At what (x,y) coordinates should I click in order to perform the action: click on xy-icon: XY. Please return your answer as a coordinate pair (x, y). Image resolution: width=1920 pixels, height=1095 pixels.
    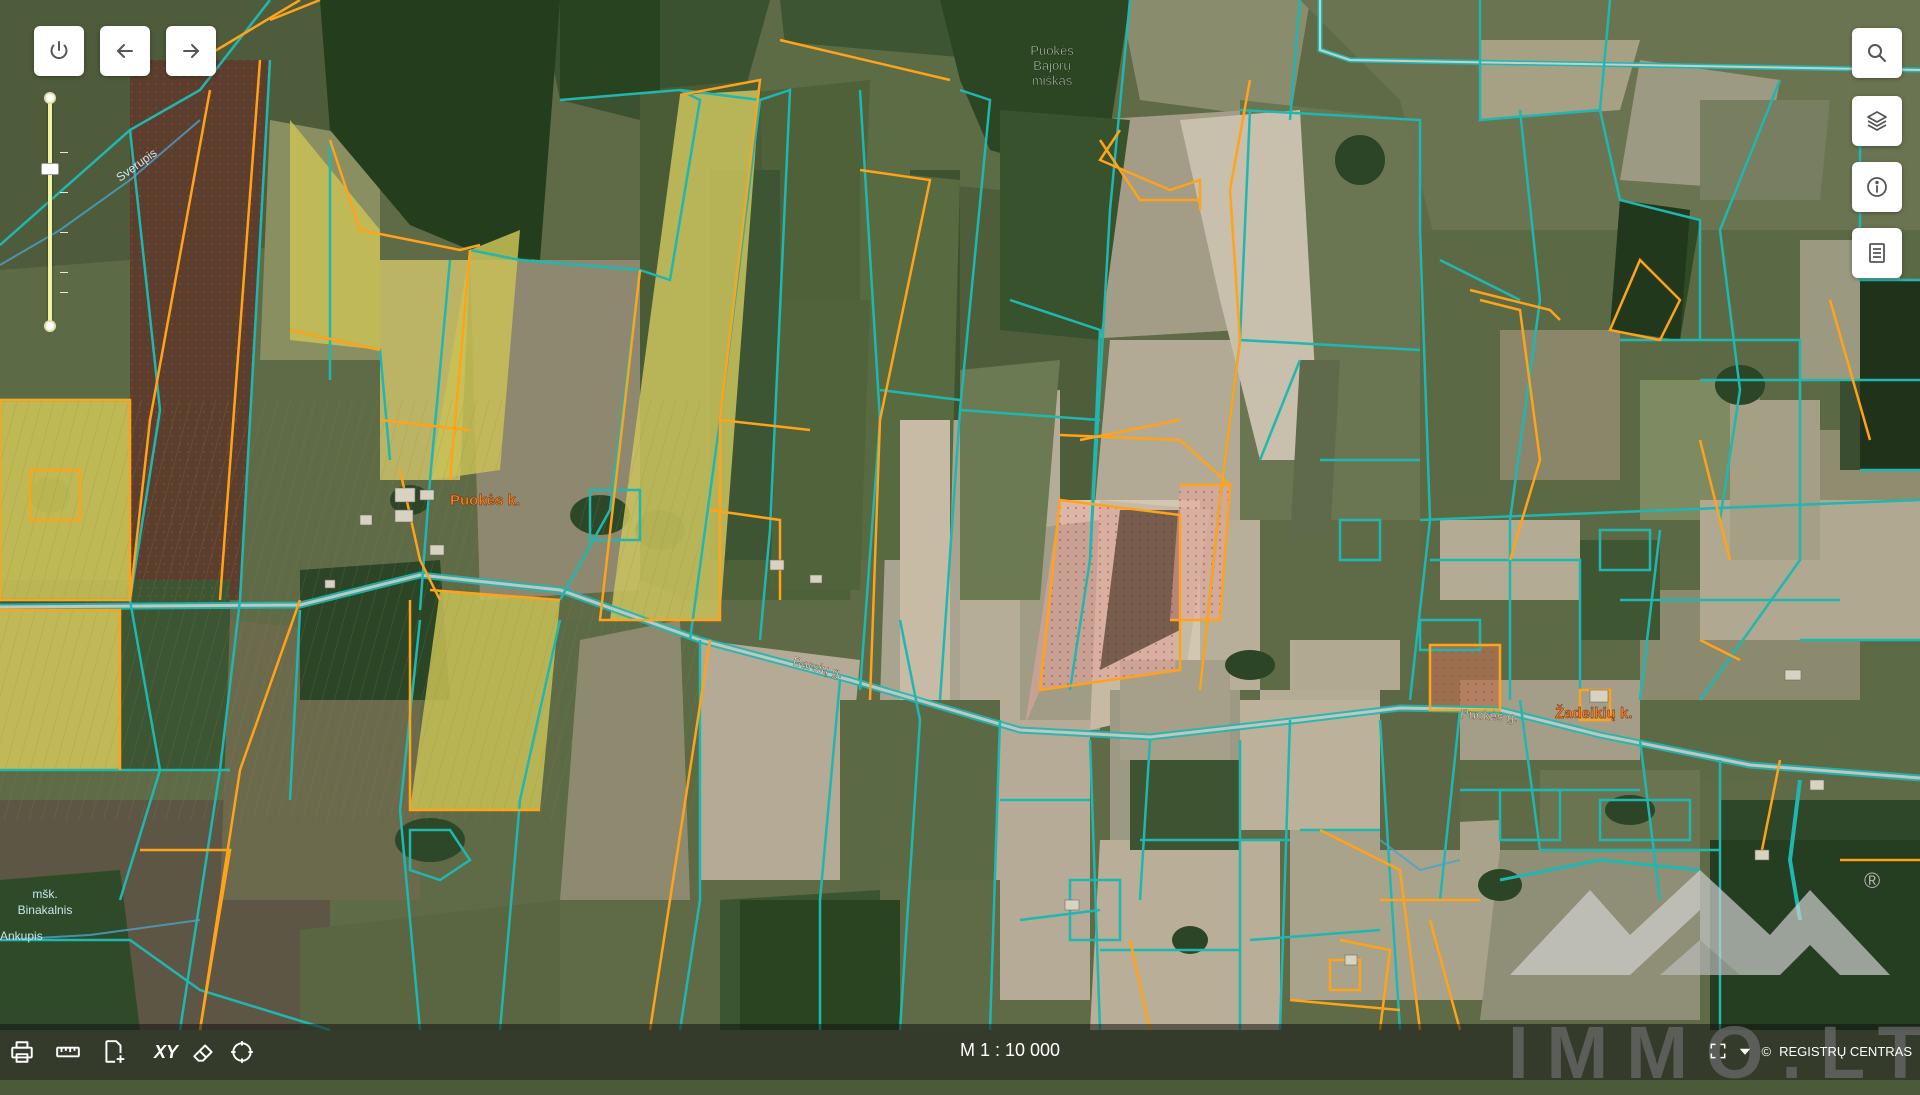
    Looking at the image, I should click on (165, 1051).